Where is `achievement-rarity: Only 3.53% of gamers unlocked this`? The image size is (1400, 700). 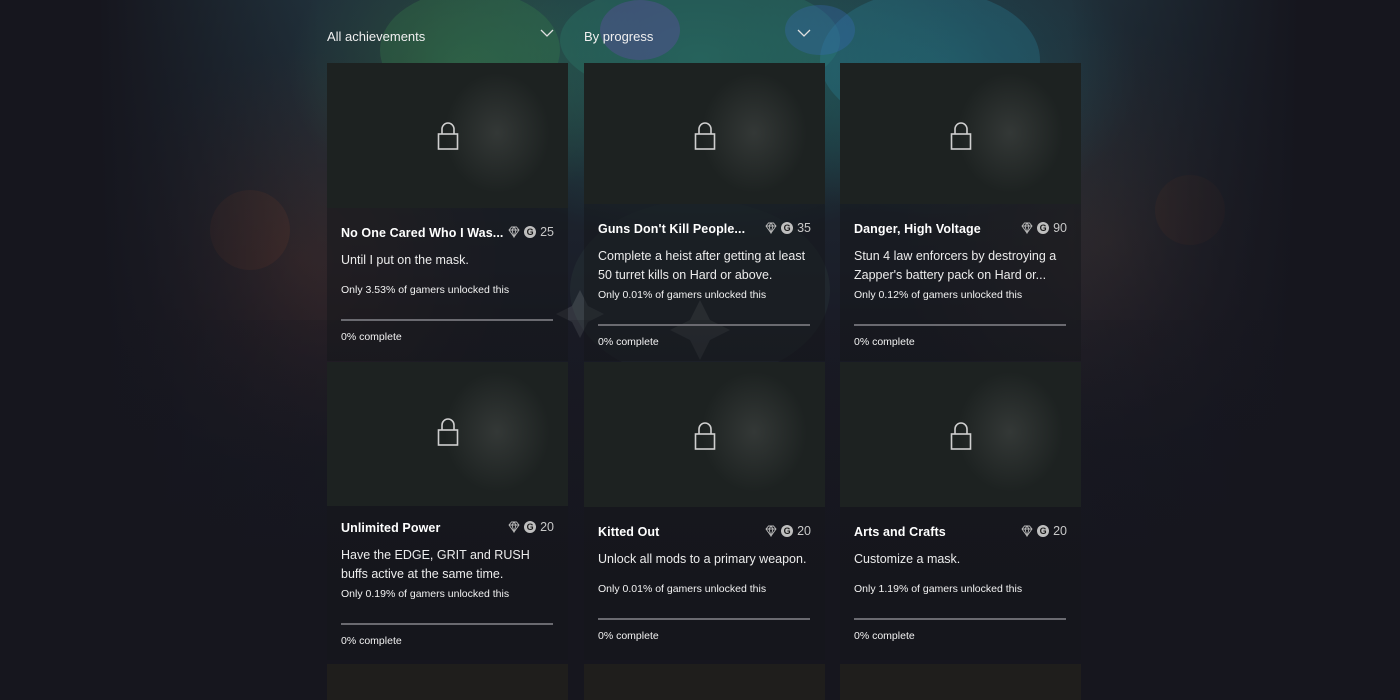 achievement-rarity: Only 3.53% of gamers unlocked this is located at coordinates (425, 290).